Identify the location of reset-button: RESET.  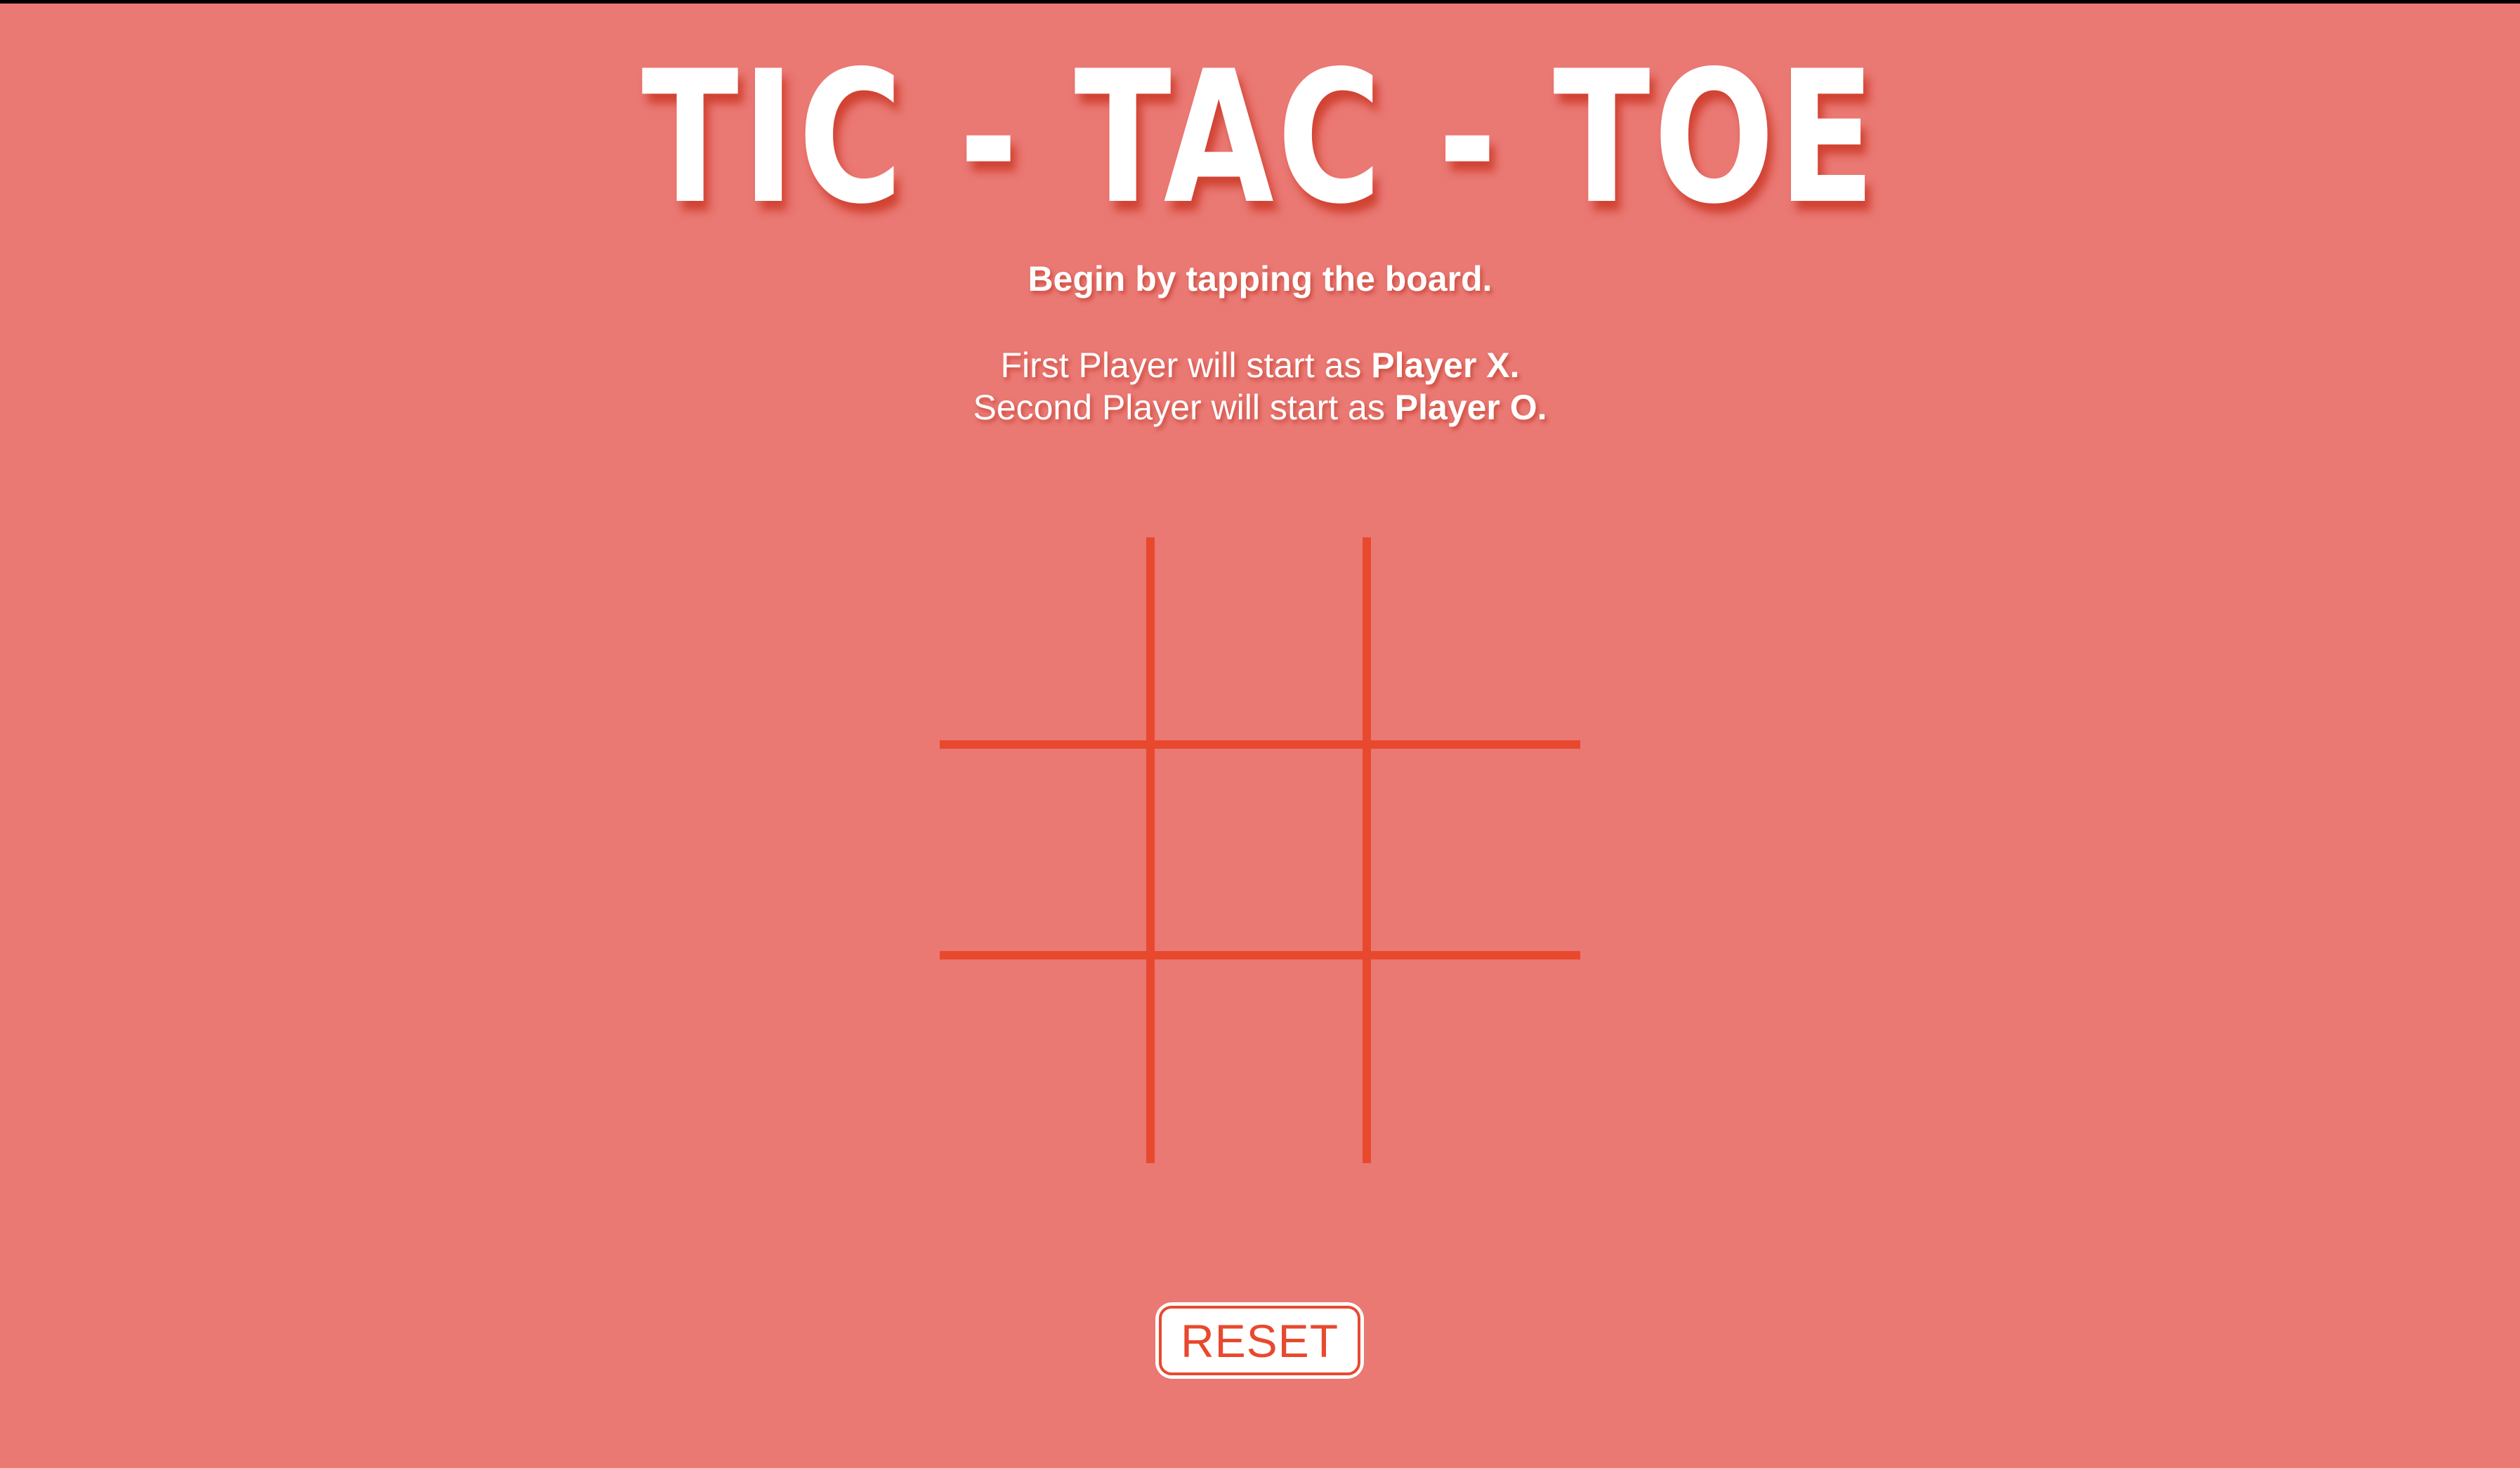
(1259, 1340).